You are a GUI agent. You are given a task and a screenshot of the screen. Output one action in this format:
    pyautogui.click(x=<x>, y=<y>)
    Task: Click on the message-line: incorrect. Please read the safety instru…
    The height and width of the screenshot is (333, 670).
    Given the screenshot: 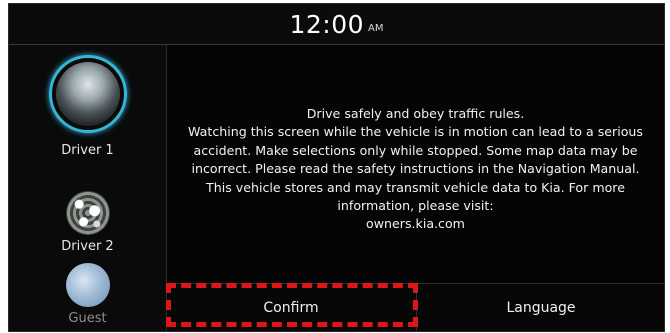 What is the action you would take?
    pyautogui.click(x=415, y=169)
    